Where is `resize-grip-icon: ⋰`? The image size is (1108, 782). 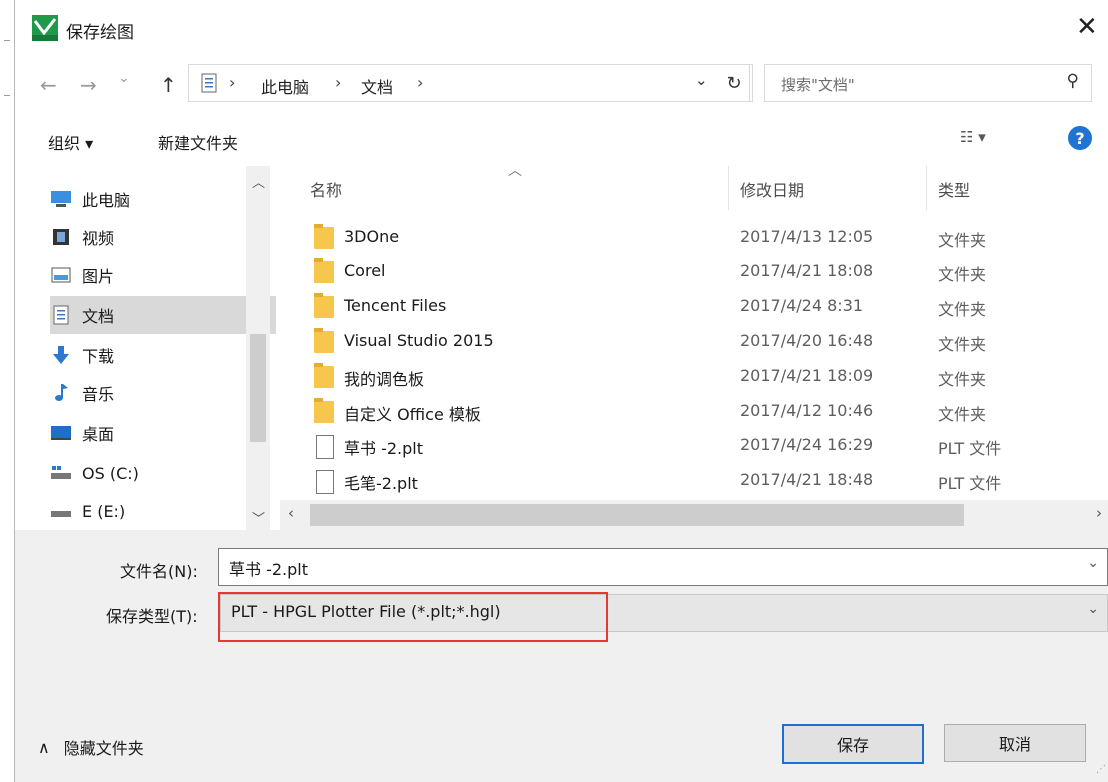
resize-grip-icon: ⋰ is located at coordinates (1101, 769).